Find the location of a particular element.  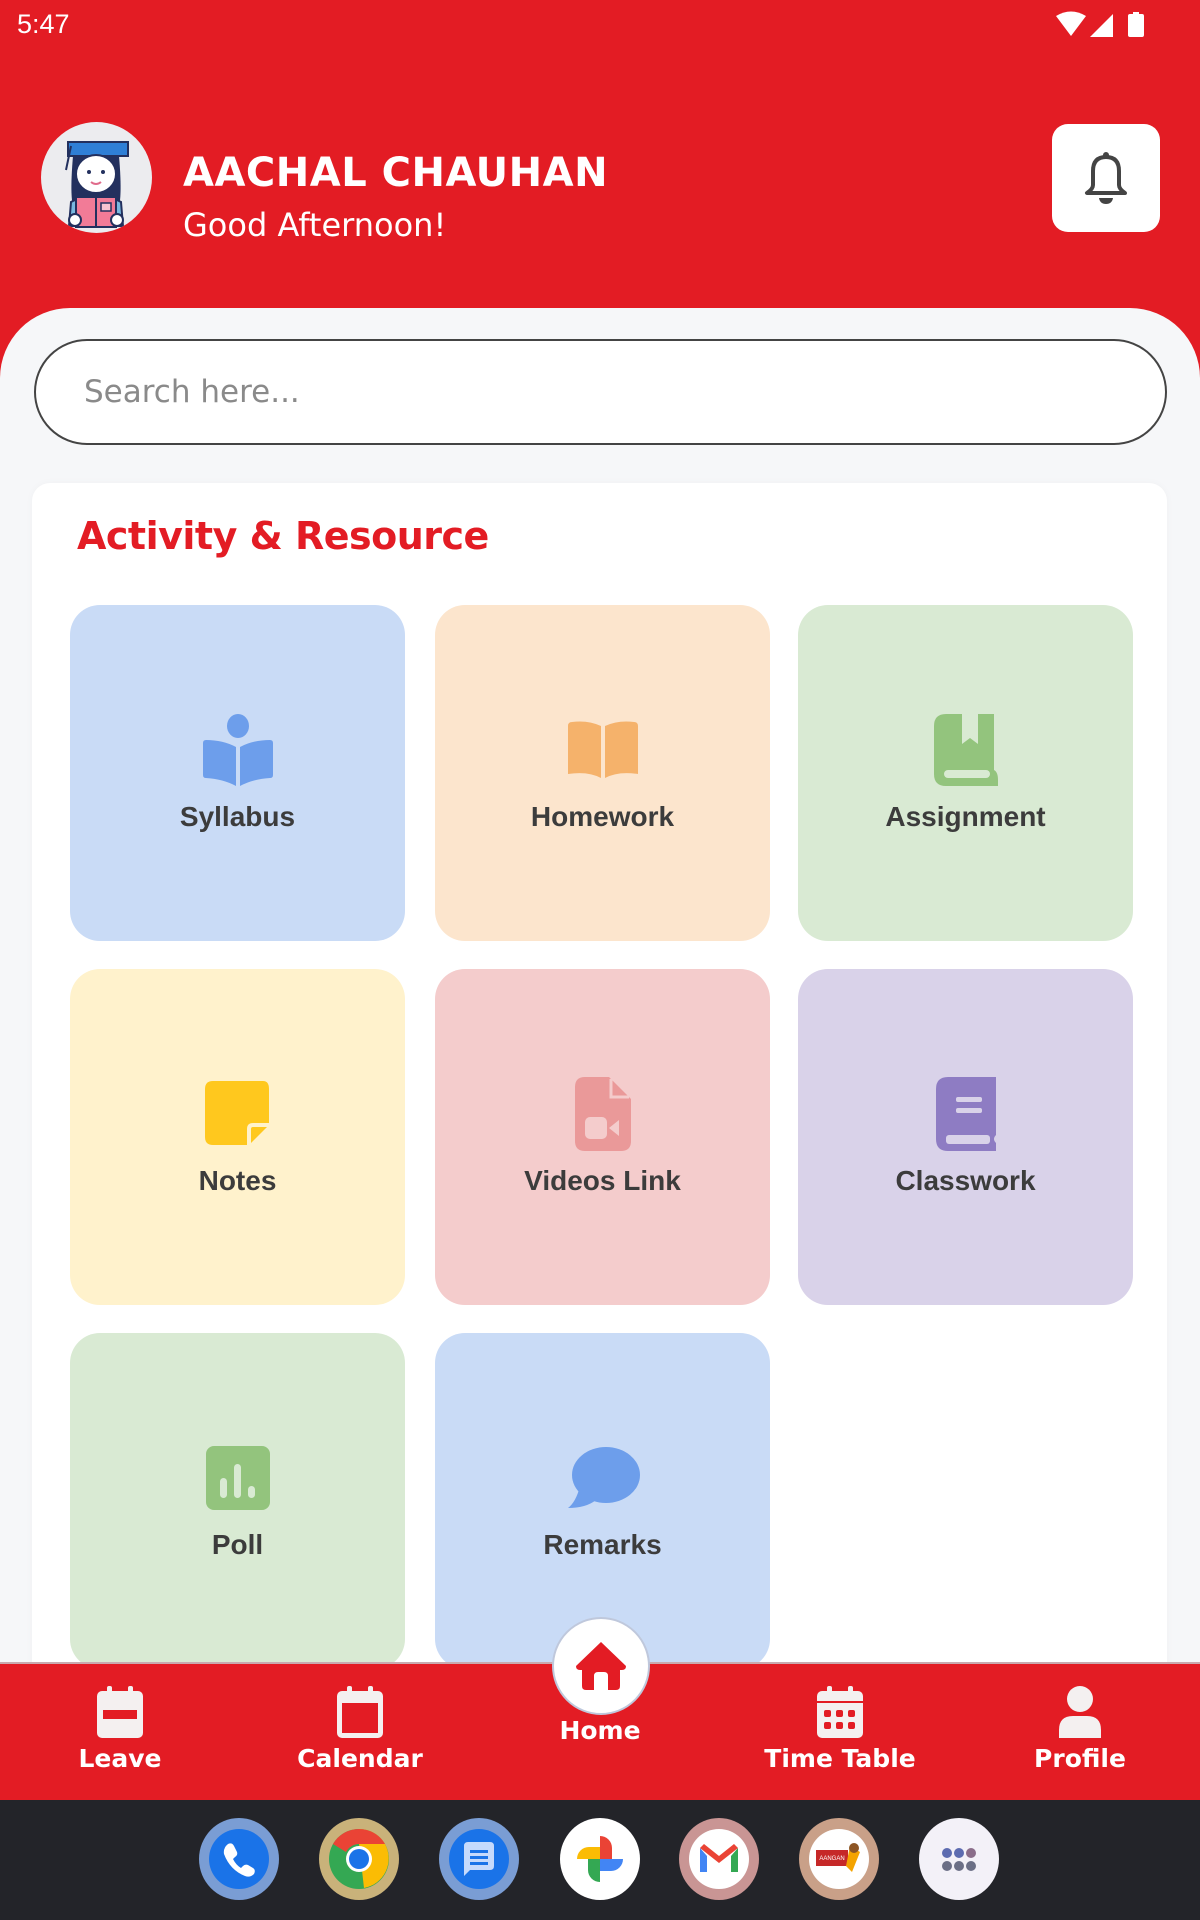

chat-bubble-icon is located at coordinates (603, 1478).